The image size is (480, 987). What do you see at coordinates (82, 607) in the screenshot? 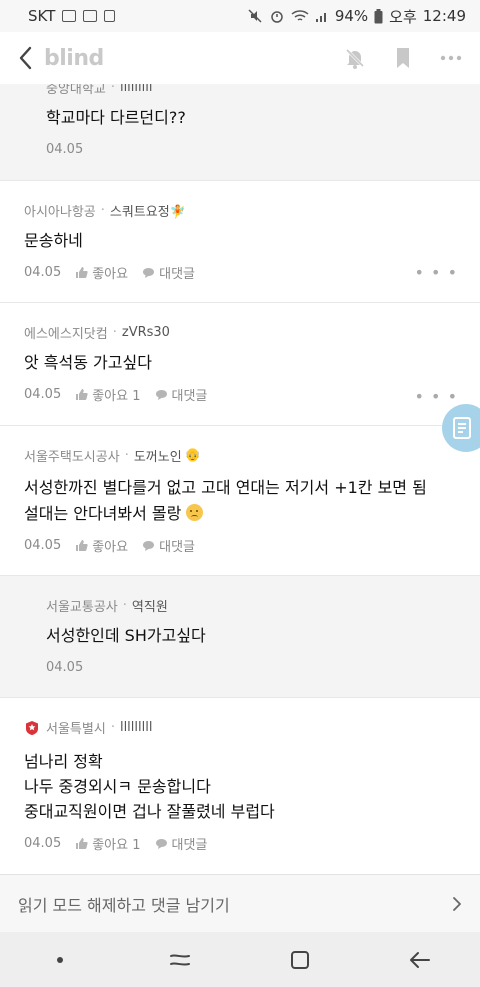
I see `company-name: 서울교통공사` at bounding box center [82, 607].